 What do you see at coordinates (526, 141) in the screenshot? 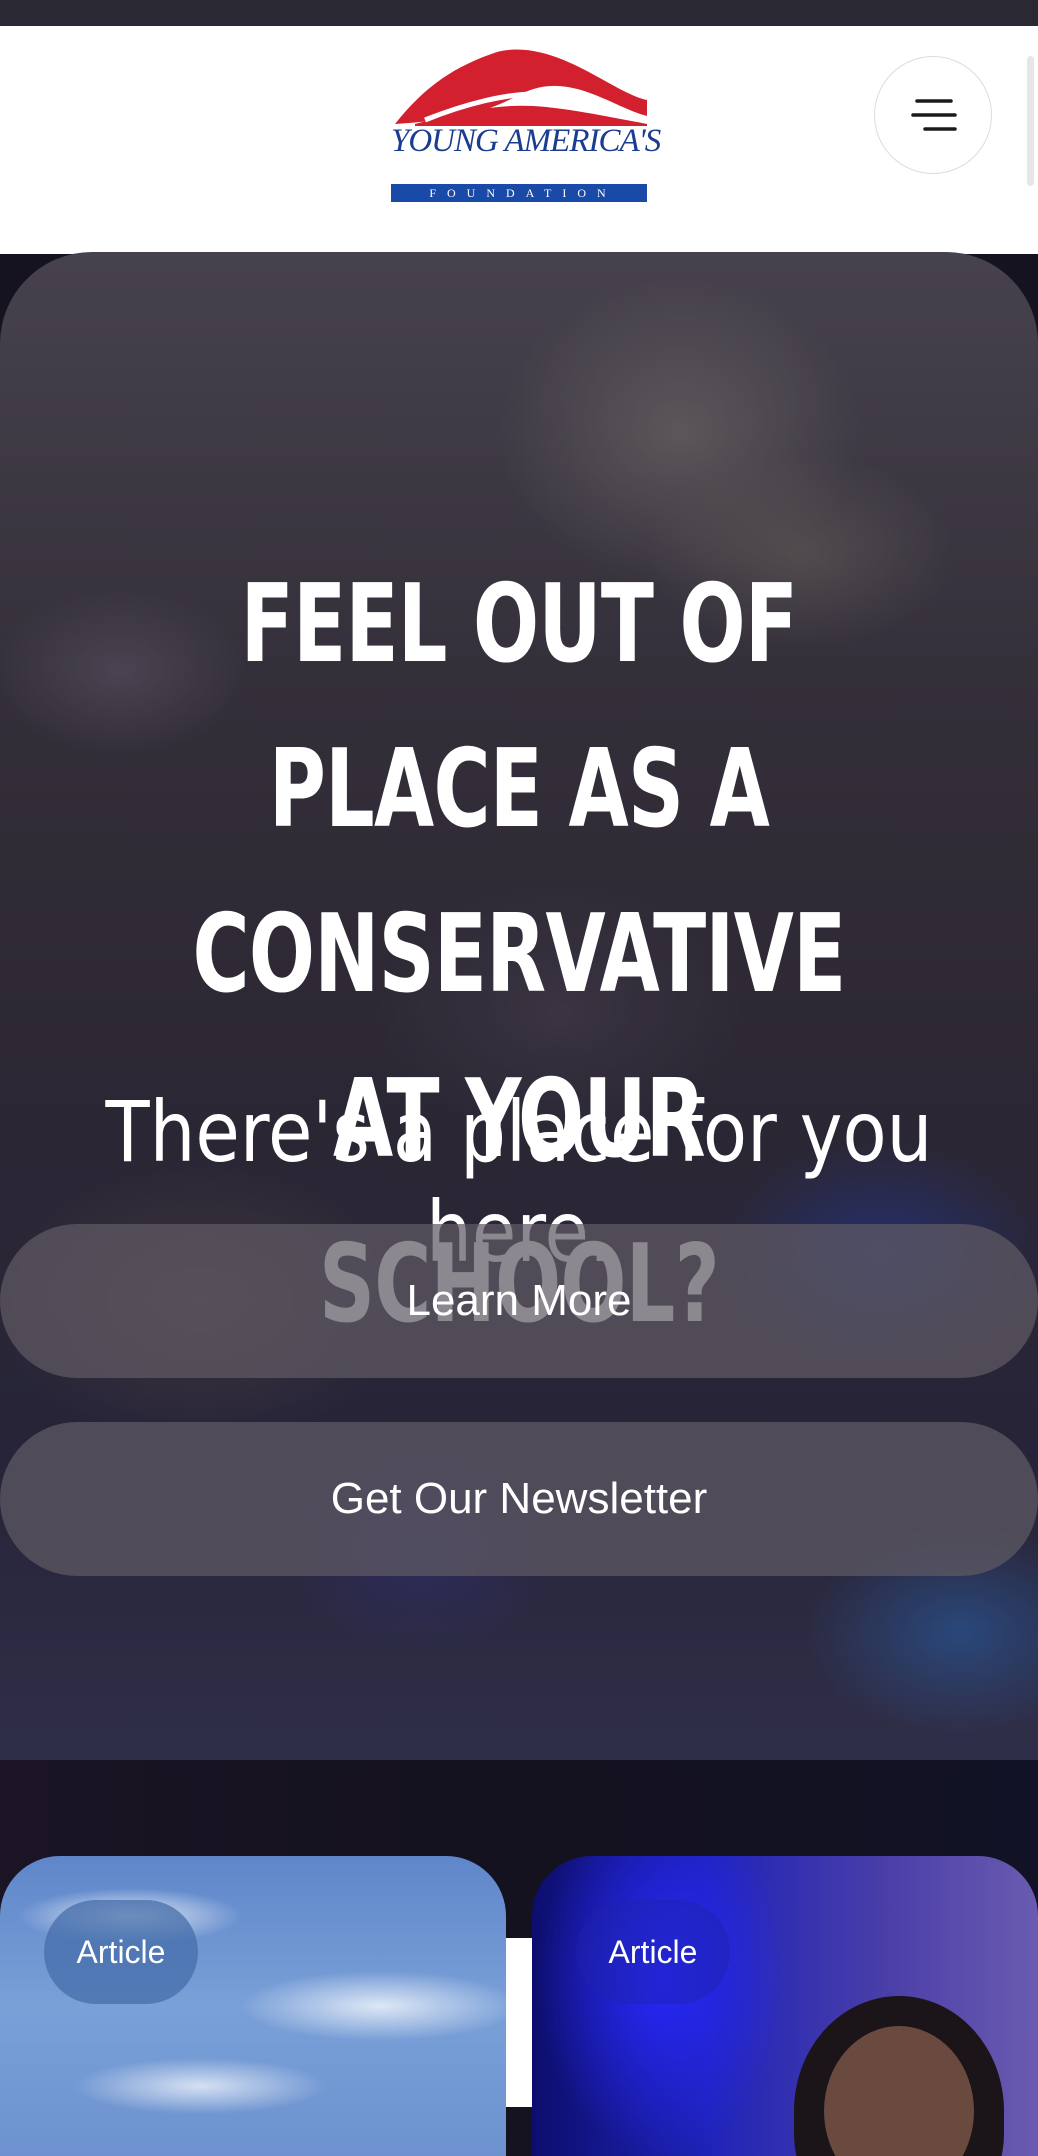
I see `logo-wordmark: YOUNG AMERICA'S` at bounding box center [526, 141].